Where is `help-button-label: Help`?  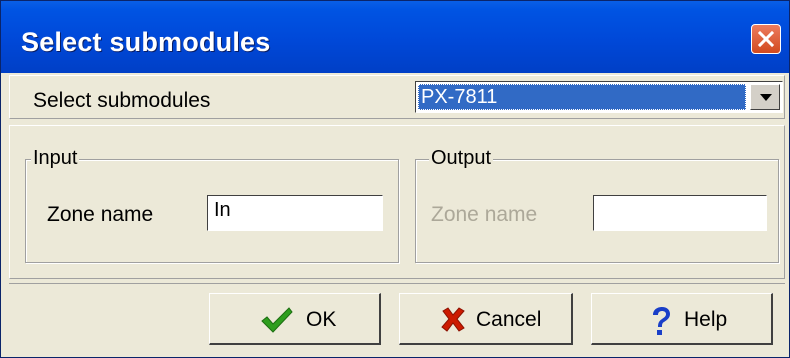 help-button-label: Help is located at coordinates (706, 319).